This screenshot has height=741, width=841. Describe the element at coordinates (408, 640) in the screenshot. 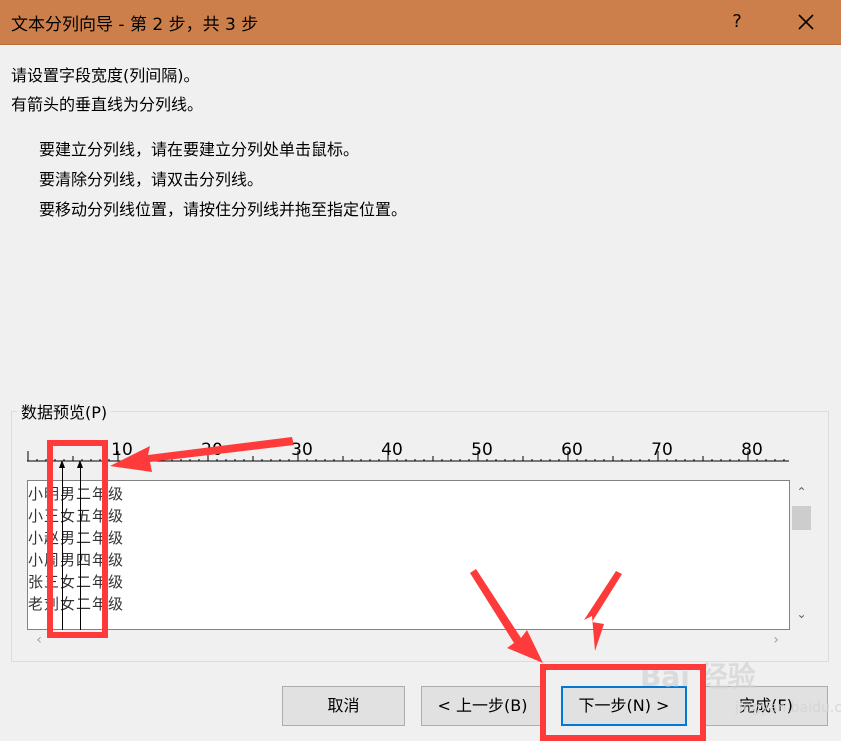

I see `horizontal-scrollbar: ‹ ›` at that location.